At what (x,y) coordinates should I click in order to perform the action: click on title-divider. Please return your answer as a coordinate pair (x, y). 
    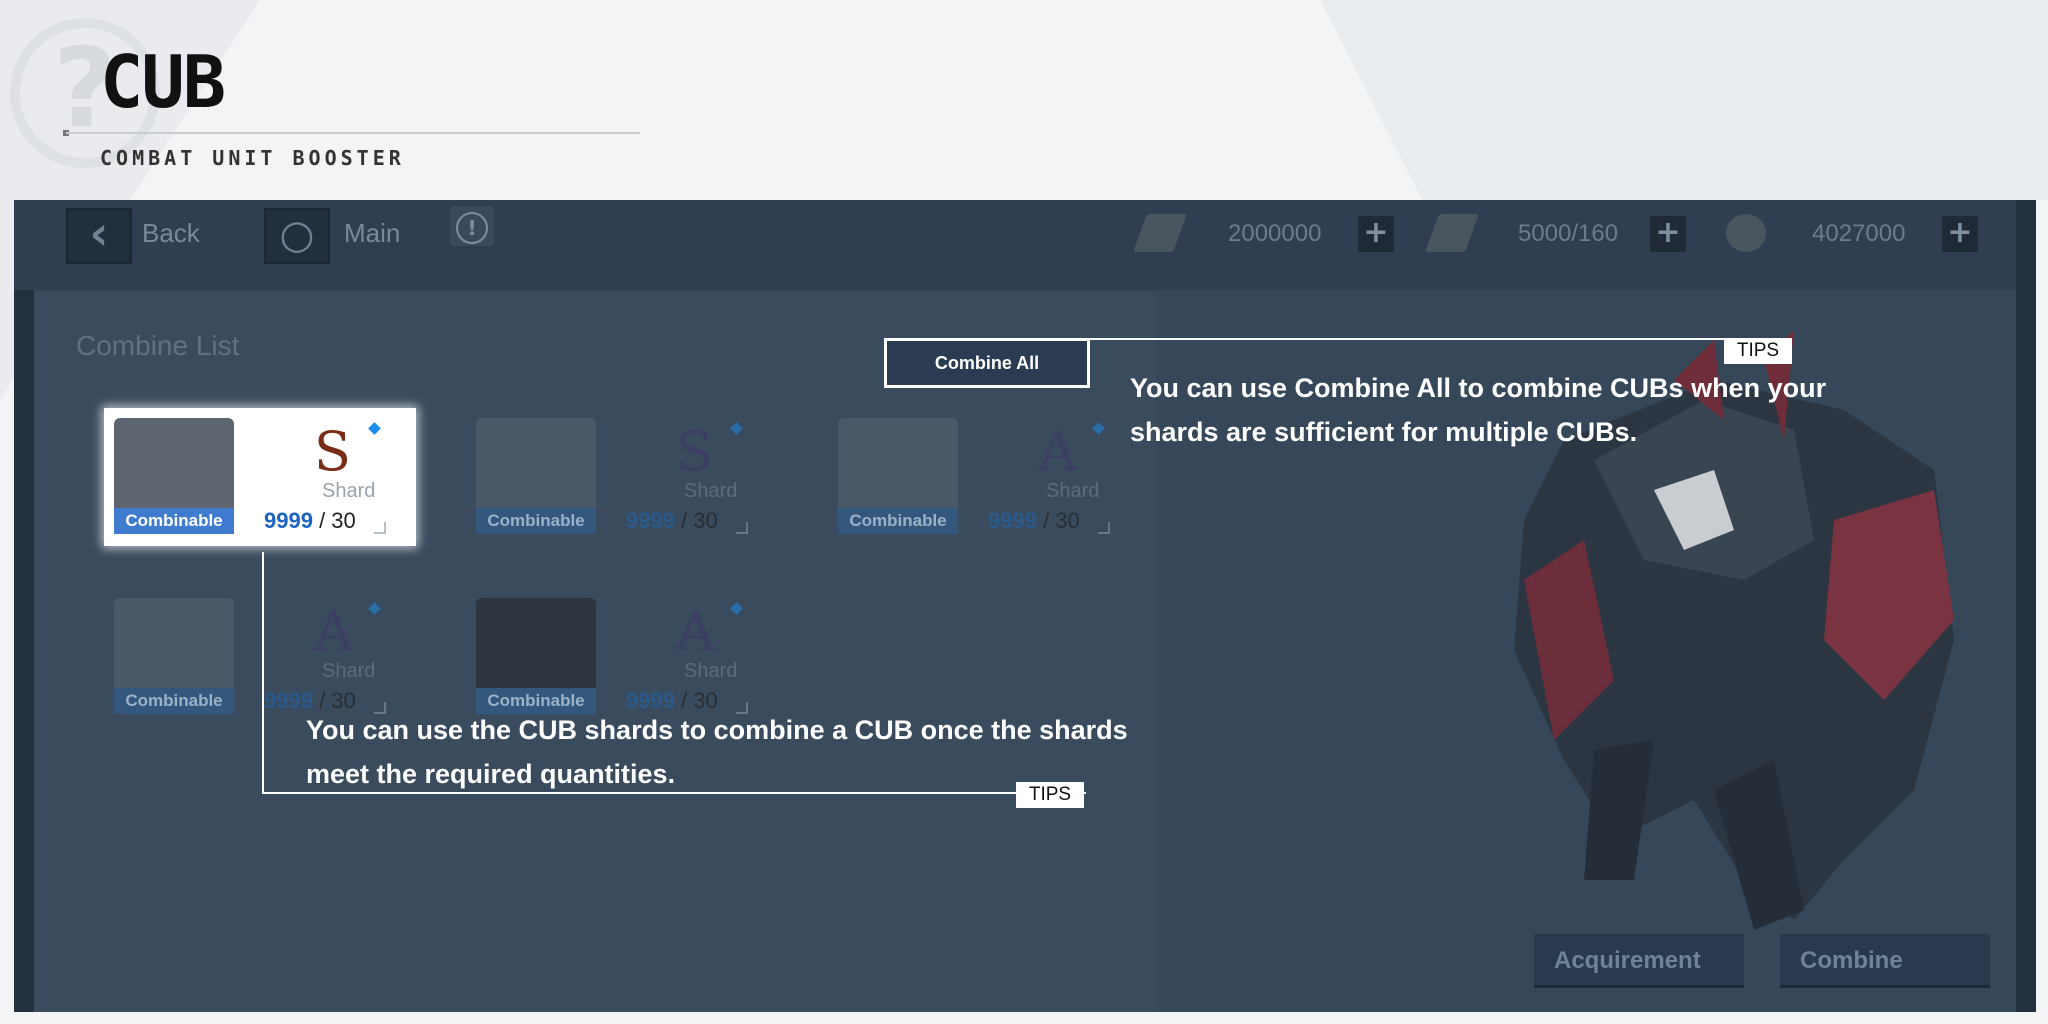
    Looking at the image, I should click on (353, 133).